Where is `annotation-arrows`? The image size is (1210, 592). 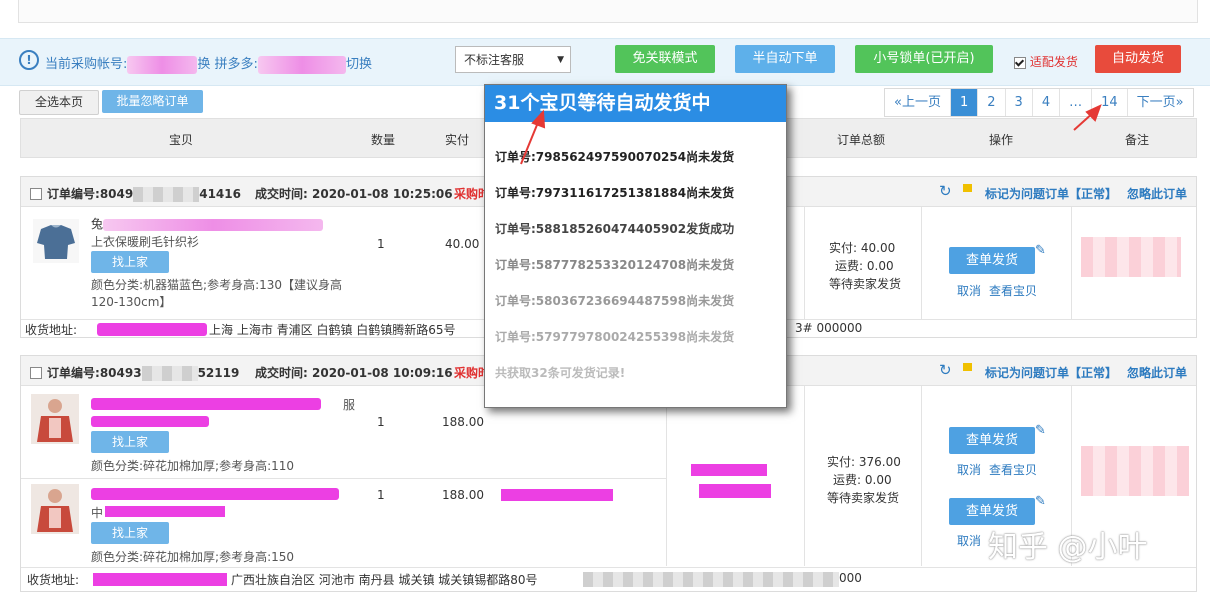
annotation-arrows is located at coordinates (811, 134).